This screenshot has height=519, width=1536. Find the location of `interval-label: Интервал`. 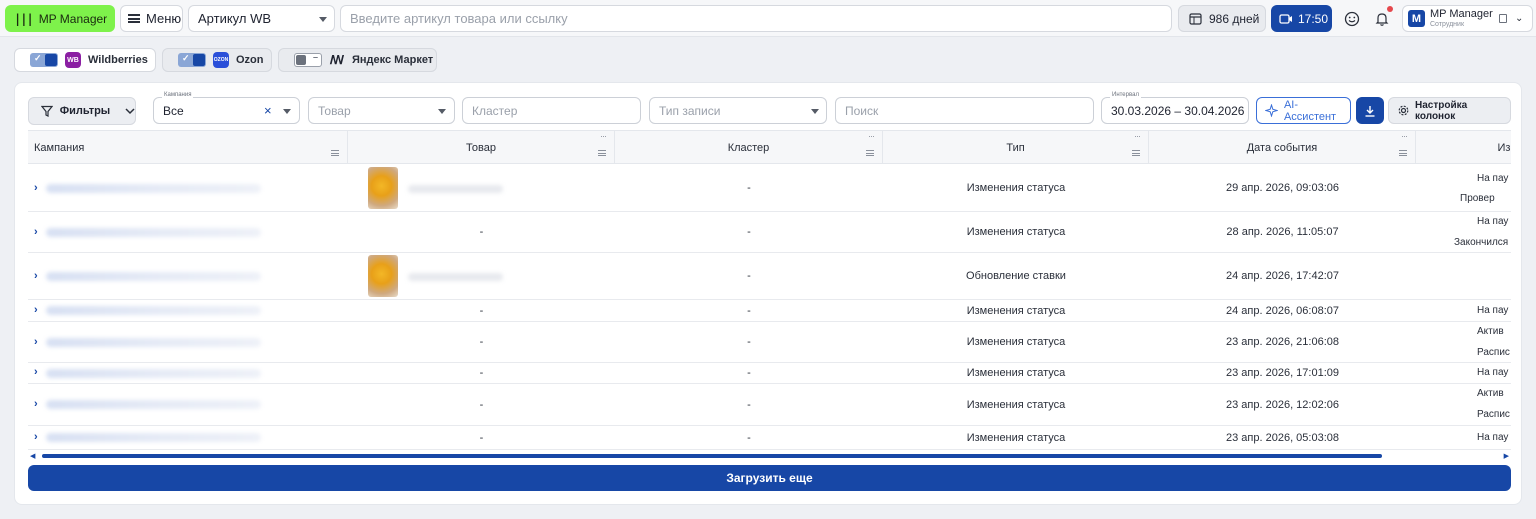

interval-label: Интервал is located at coordinates (1125, 95).